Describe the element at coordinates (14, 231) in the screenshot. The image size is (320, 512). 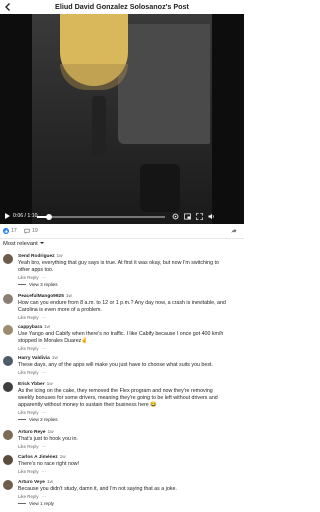
I see `reaction-count: 17` at that location.